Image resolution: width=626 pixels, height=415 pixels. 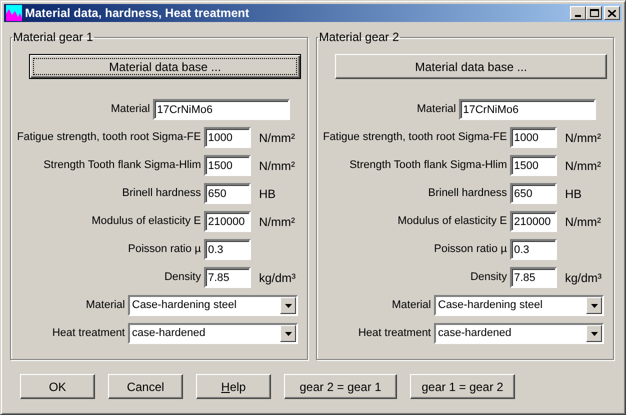 What do you see at coordinates (340, 386) in the screenshot?
I see `dialog-button: gear 2 = gear 1` at bounding box center [340, 386].